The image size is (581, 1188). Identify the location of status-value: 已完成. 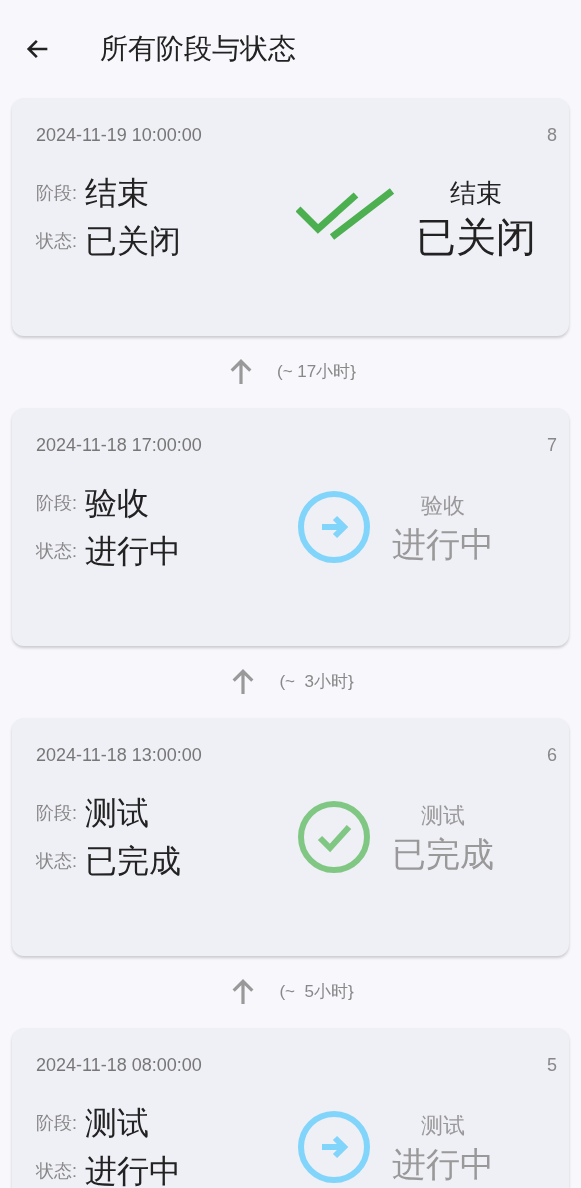
(133, 861).